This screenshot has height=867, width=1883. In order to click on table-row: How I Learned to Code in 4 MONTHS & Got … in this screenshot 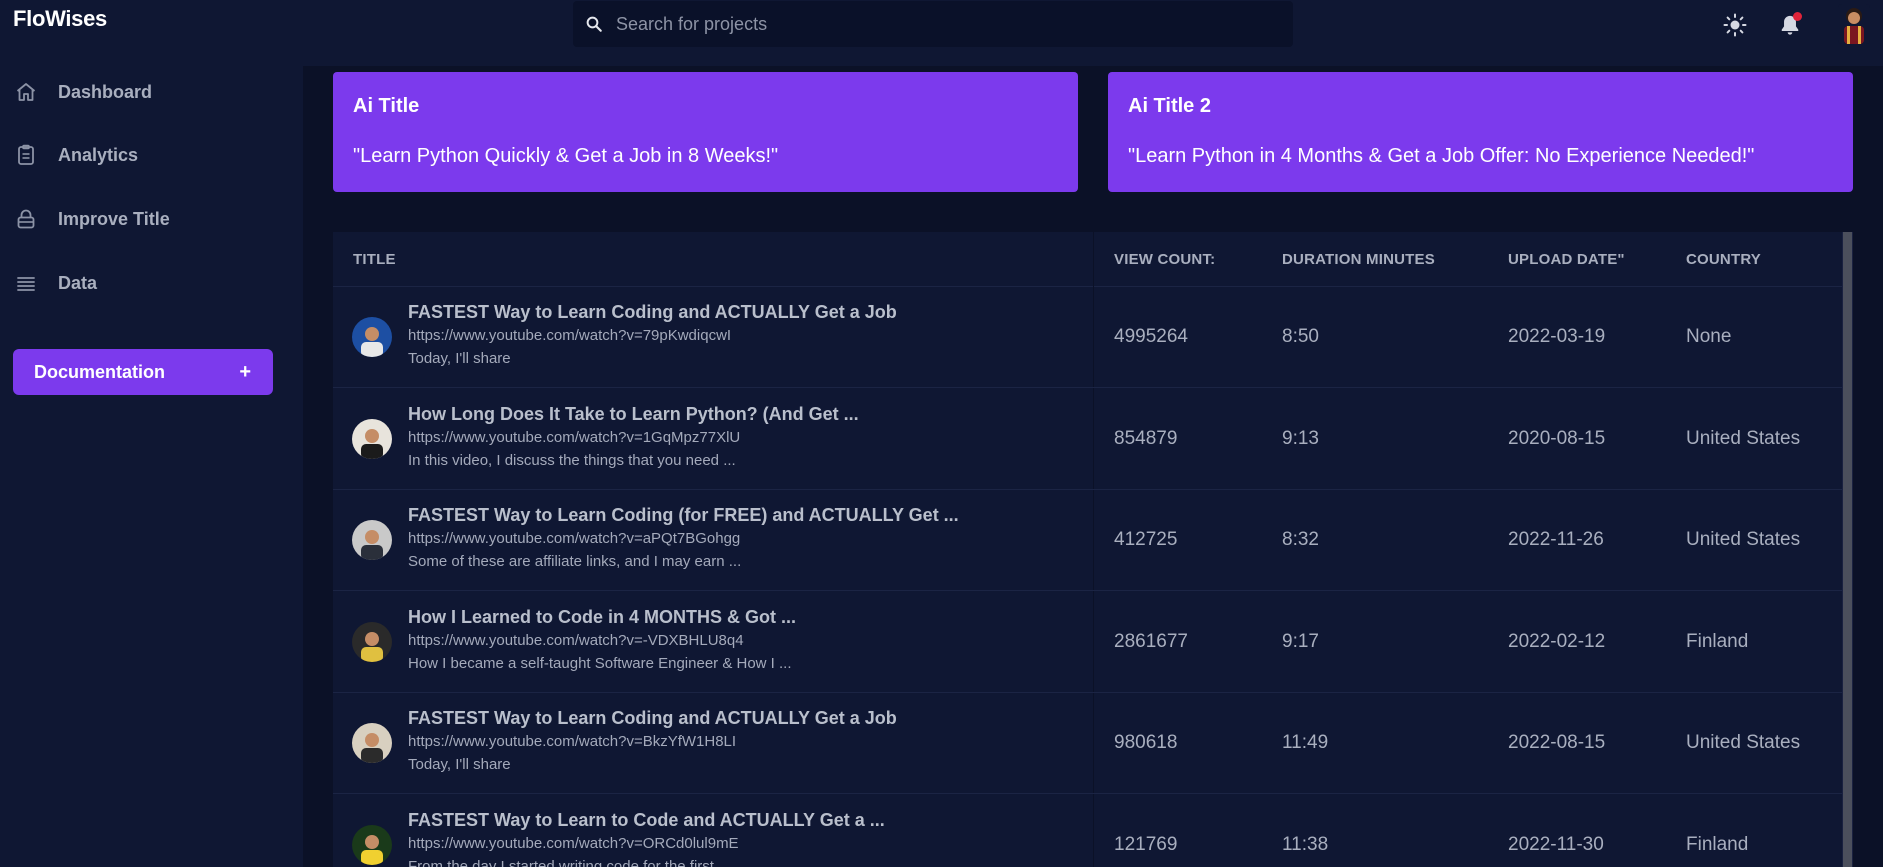, I will do `click(1087, 642)`.